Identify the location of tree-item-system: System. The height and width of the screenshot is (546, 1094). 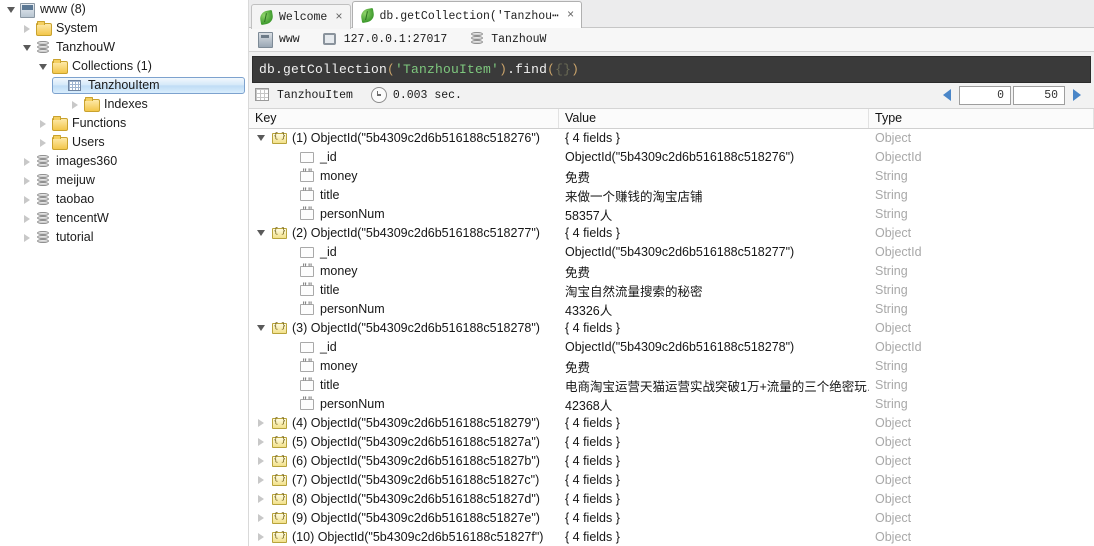
(124, 28).